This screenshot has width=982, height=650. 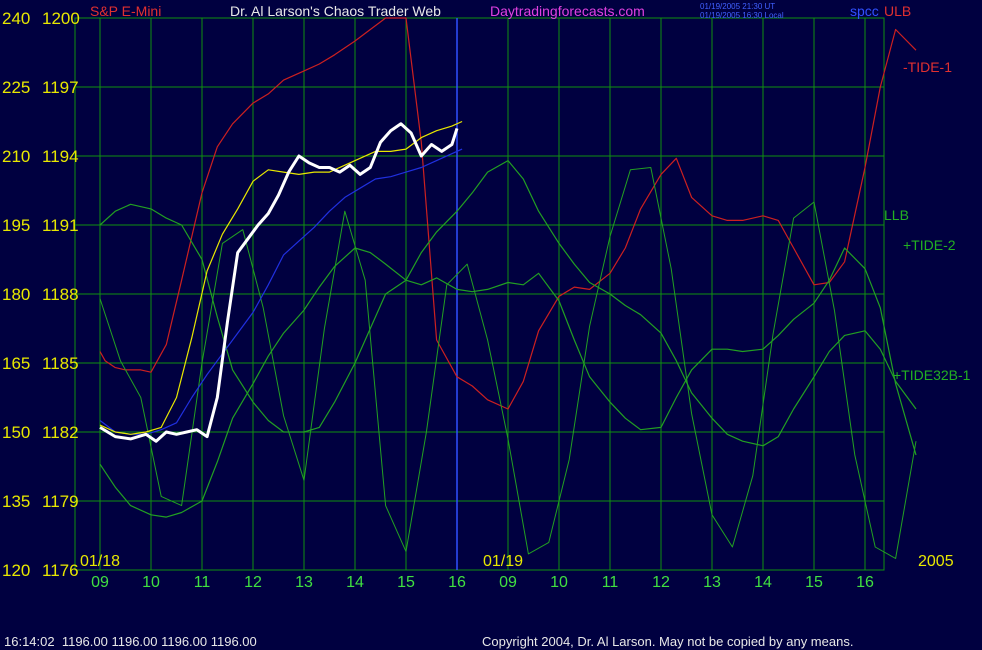 What do you see at coordinates (335, 11) in the screenshot?
I see `site-title: Dr. Al Larson's Chaos Trader Web` at bounding box center [335, 11].